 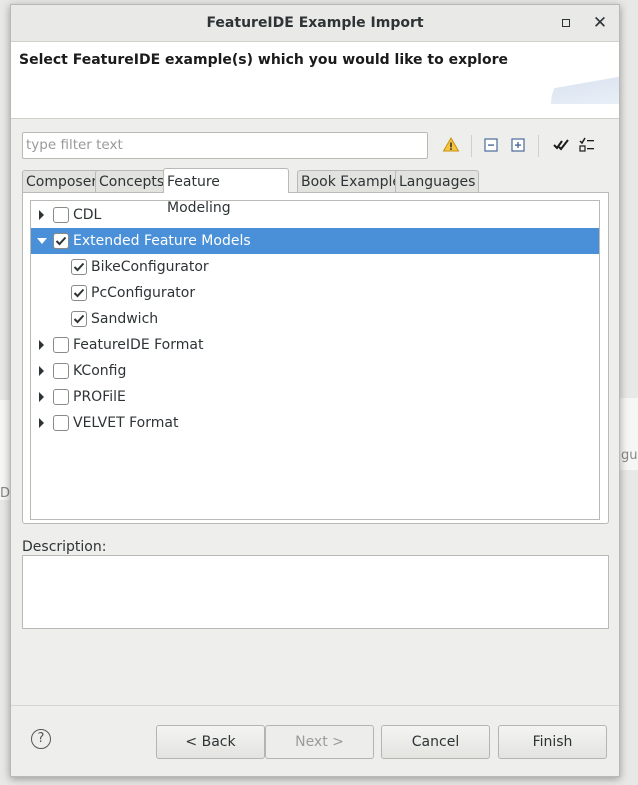 I want to click on tree-item: BikeConfigurator, so click(x=315, y=267).